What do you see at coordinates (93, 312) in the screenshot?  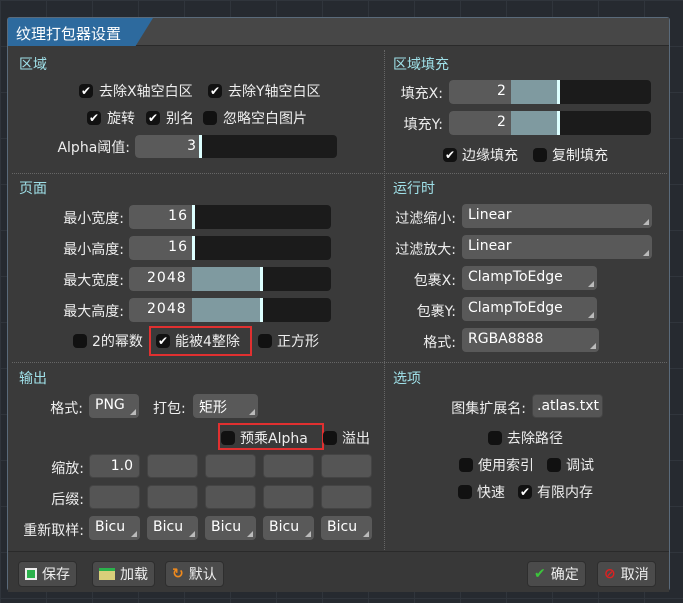 I see `max-height-label: 最大高度:` at bounding box center [93, 312].